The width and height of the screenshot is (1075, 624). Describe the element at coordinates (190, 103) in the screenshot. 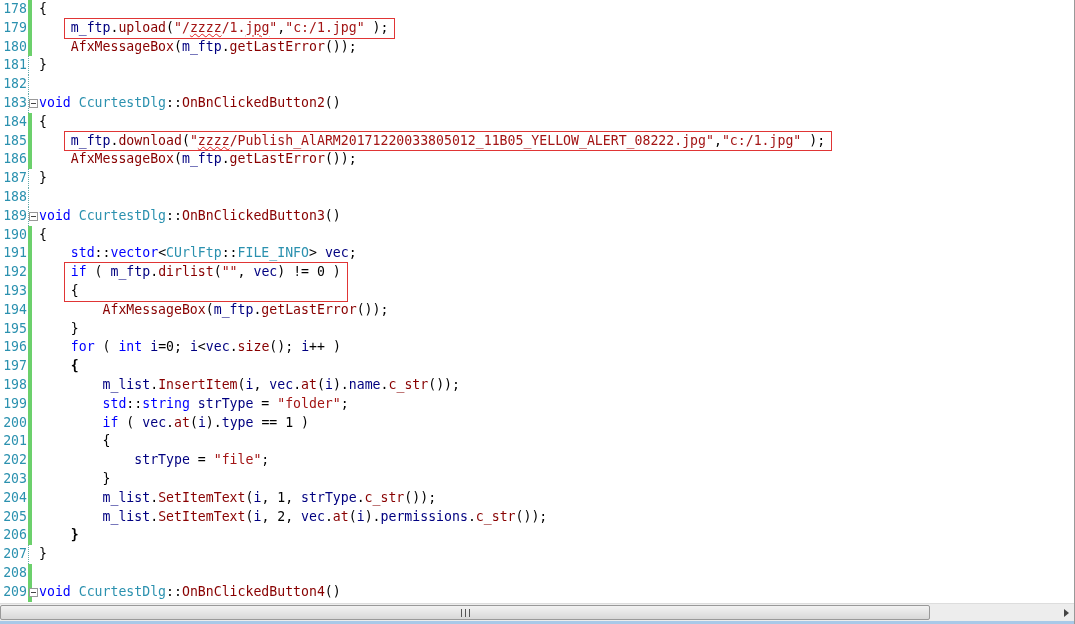

I see `code-line: void CcurtestDlg::OnBnClickedButton2()` at that location.